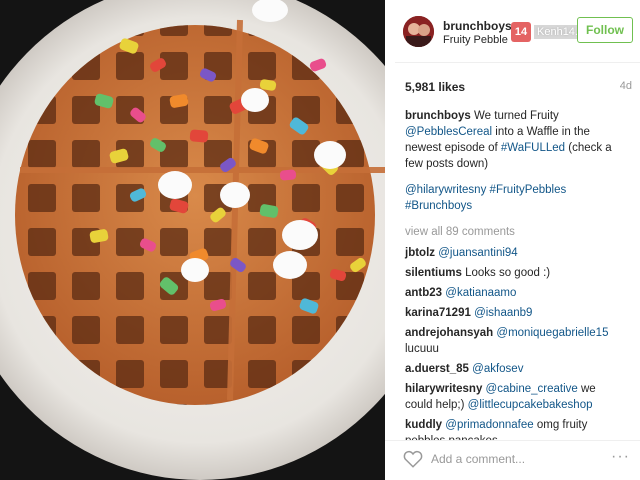  I want to click on comment-username: antb23, so click(423, 293).